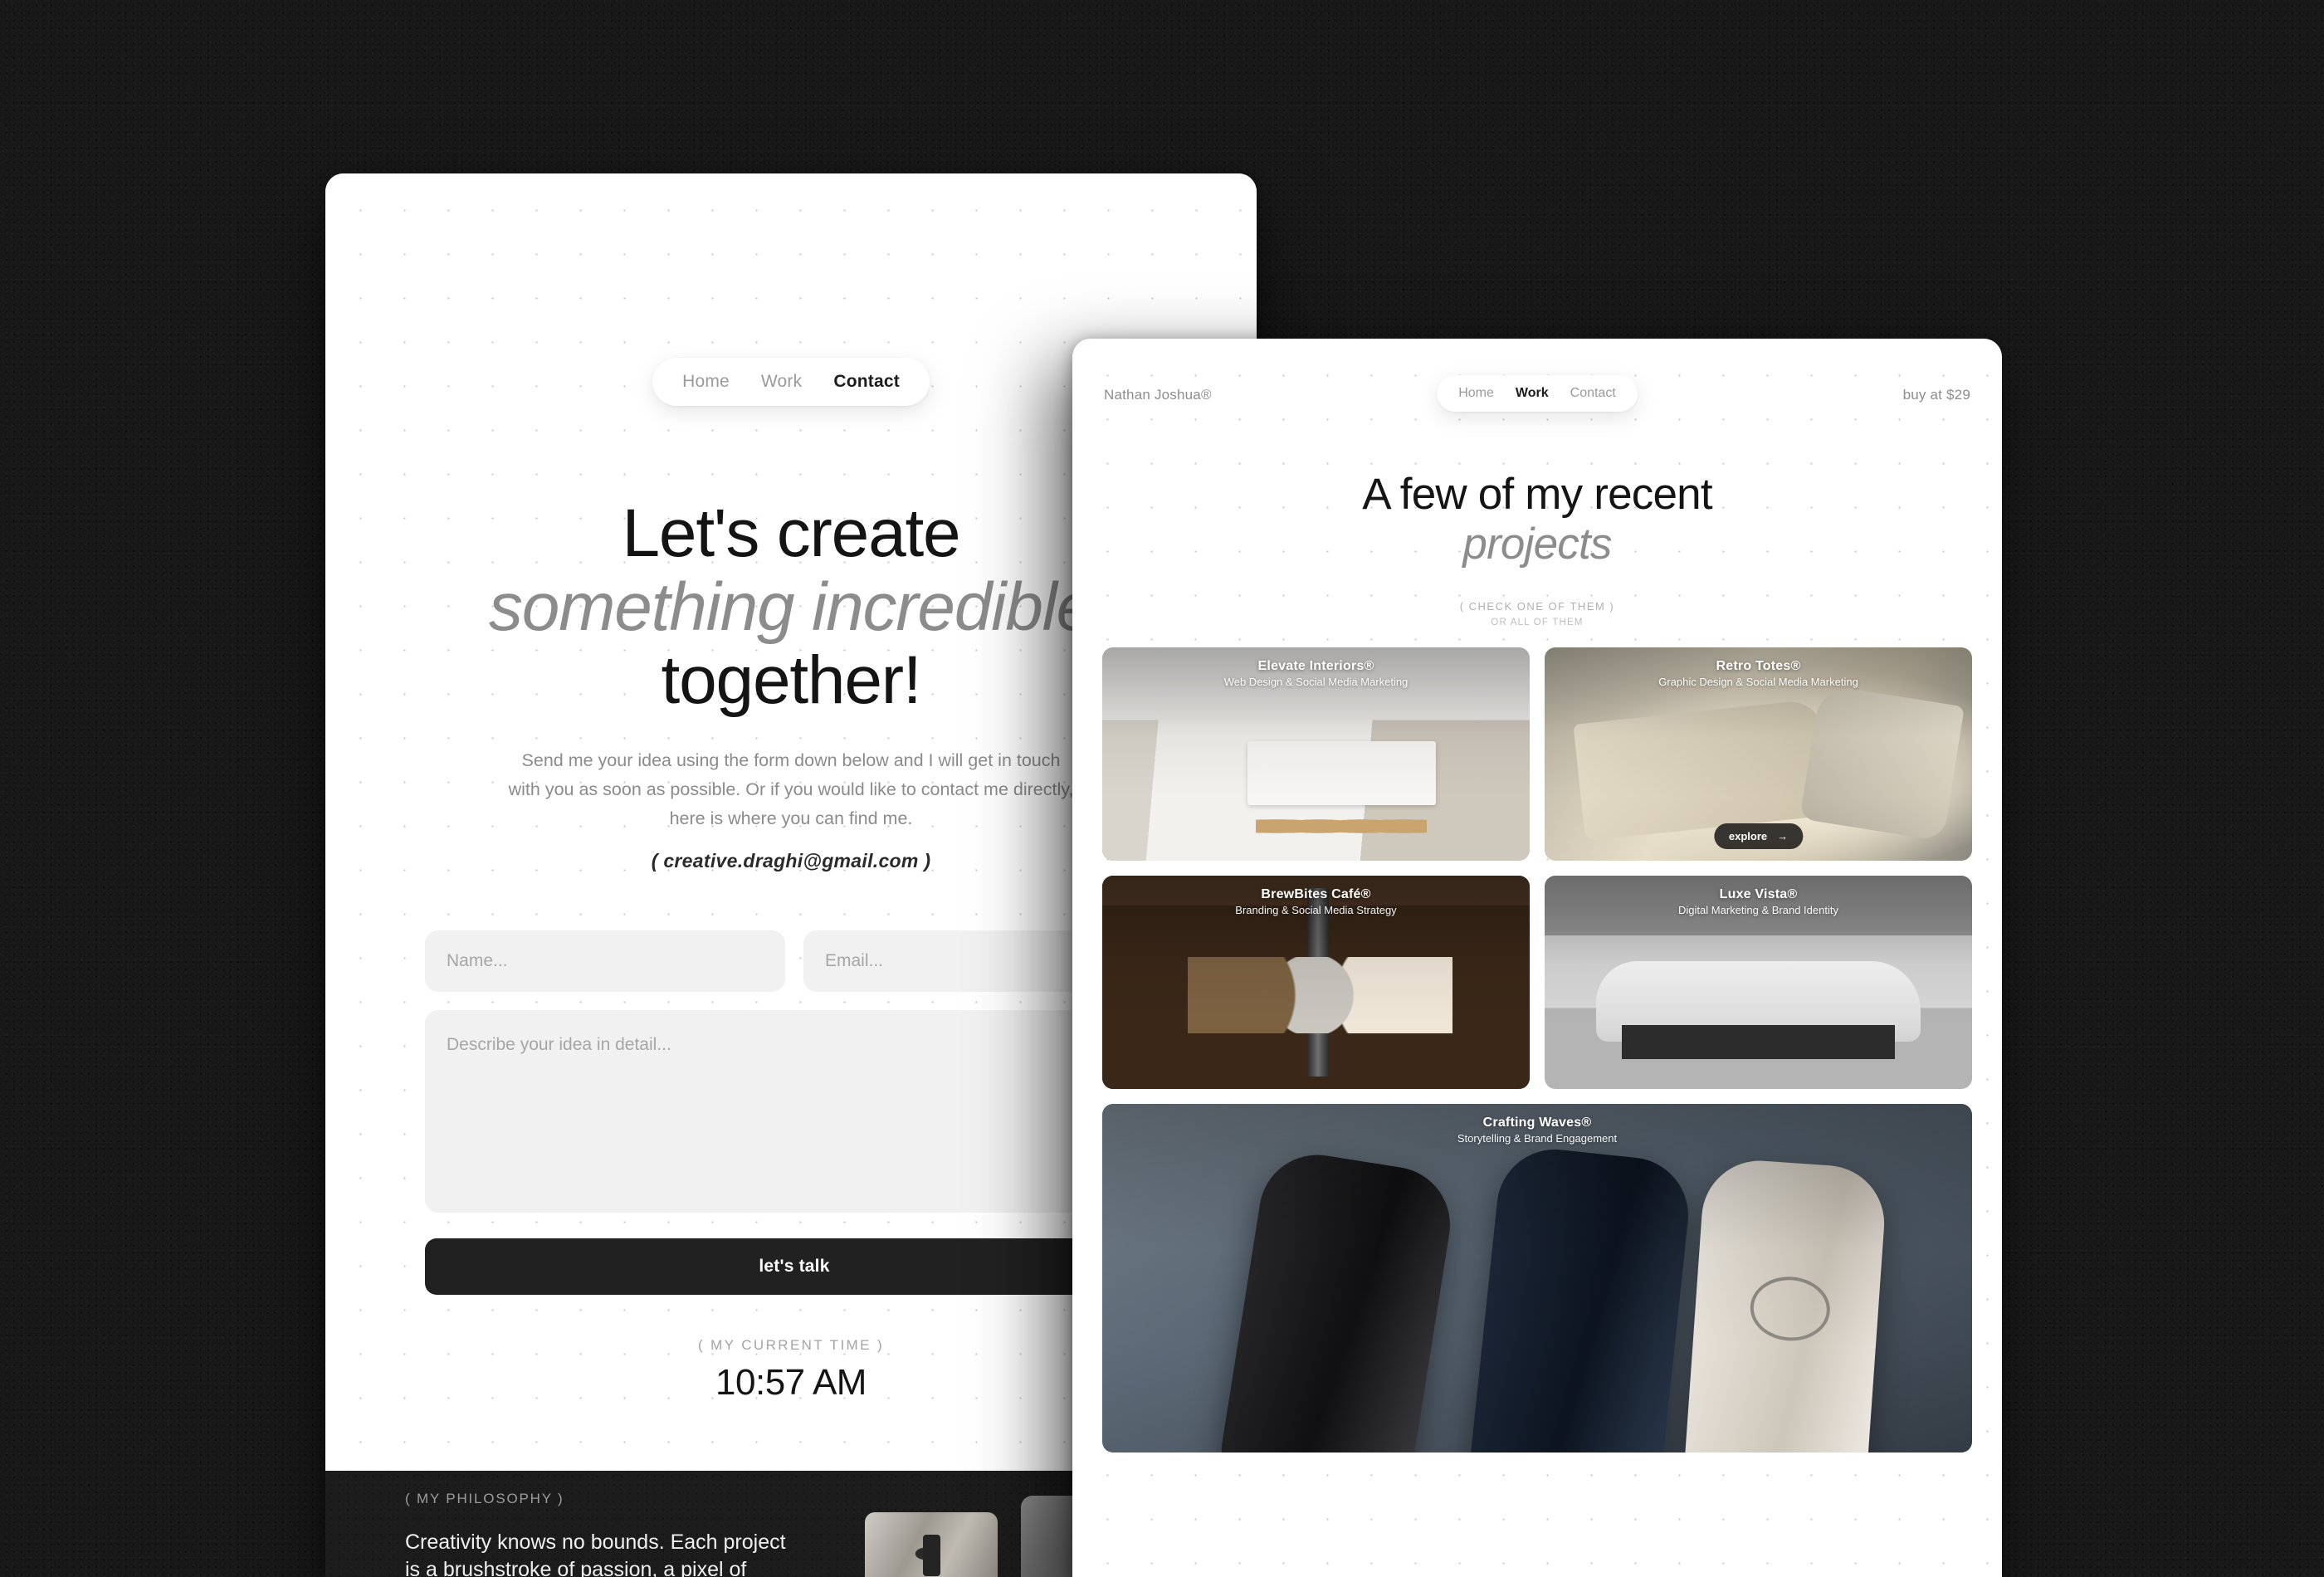  What do you see at coordinates (485, 1498) in the screenshot?
I see `philosophy-kicker: ( MY PHILOSOPHY )` at bounding box center [485, 1498].